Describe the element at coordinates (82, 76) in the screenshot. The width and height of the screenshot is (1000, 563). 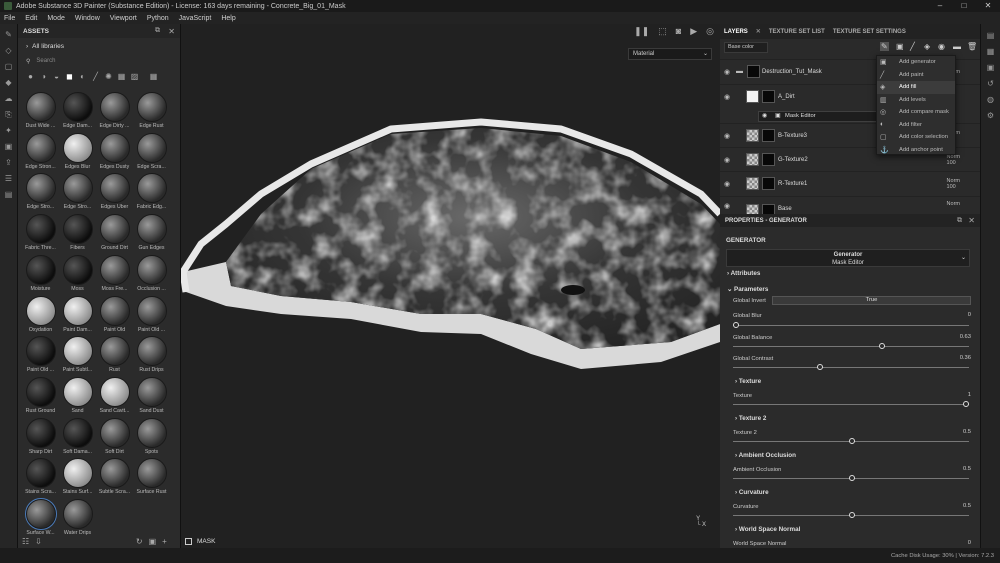
I see `filter-filters-icon: ◐` at that location.